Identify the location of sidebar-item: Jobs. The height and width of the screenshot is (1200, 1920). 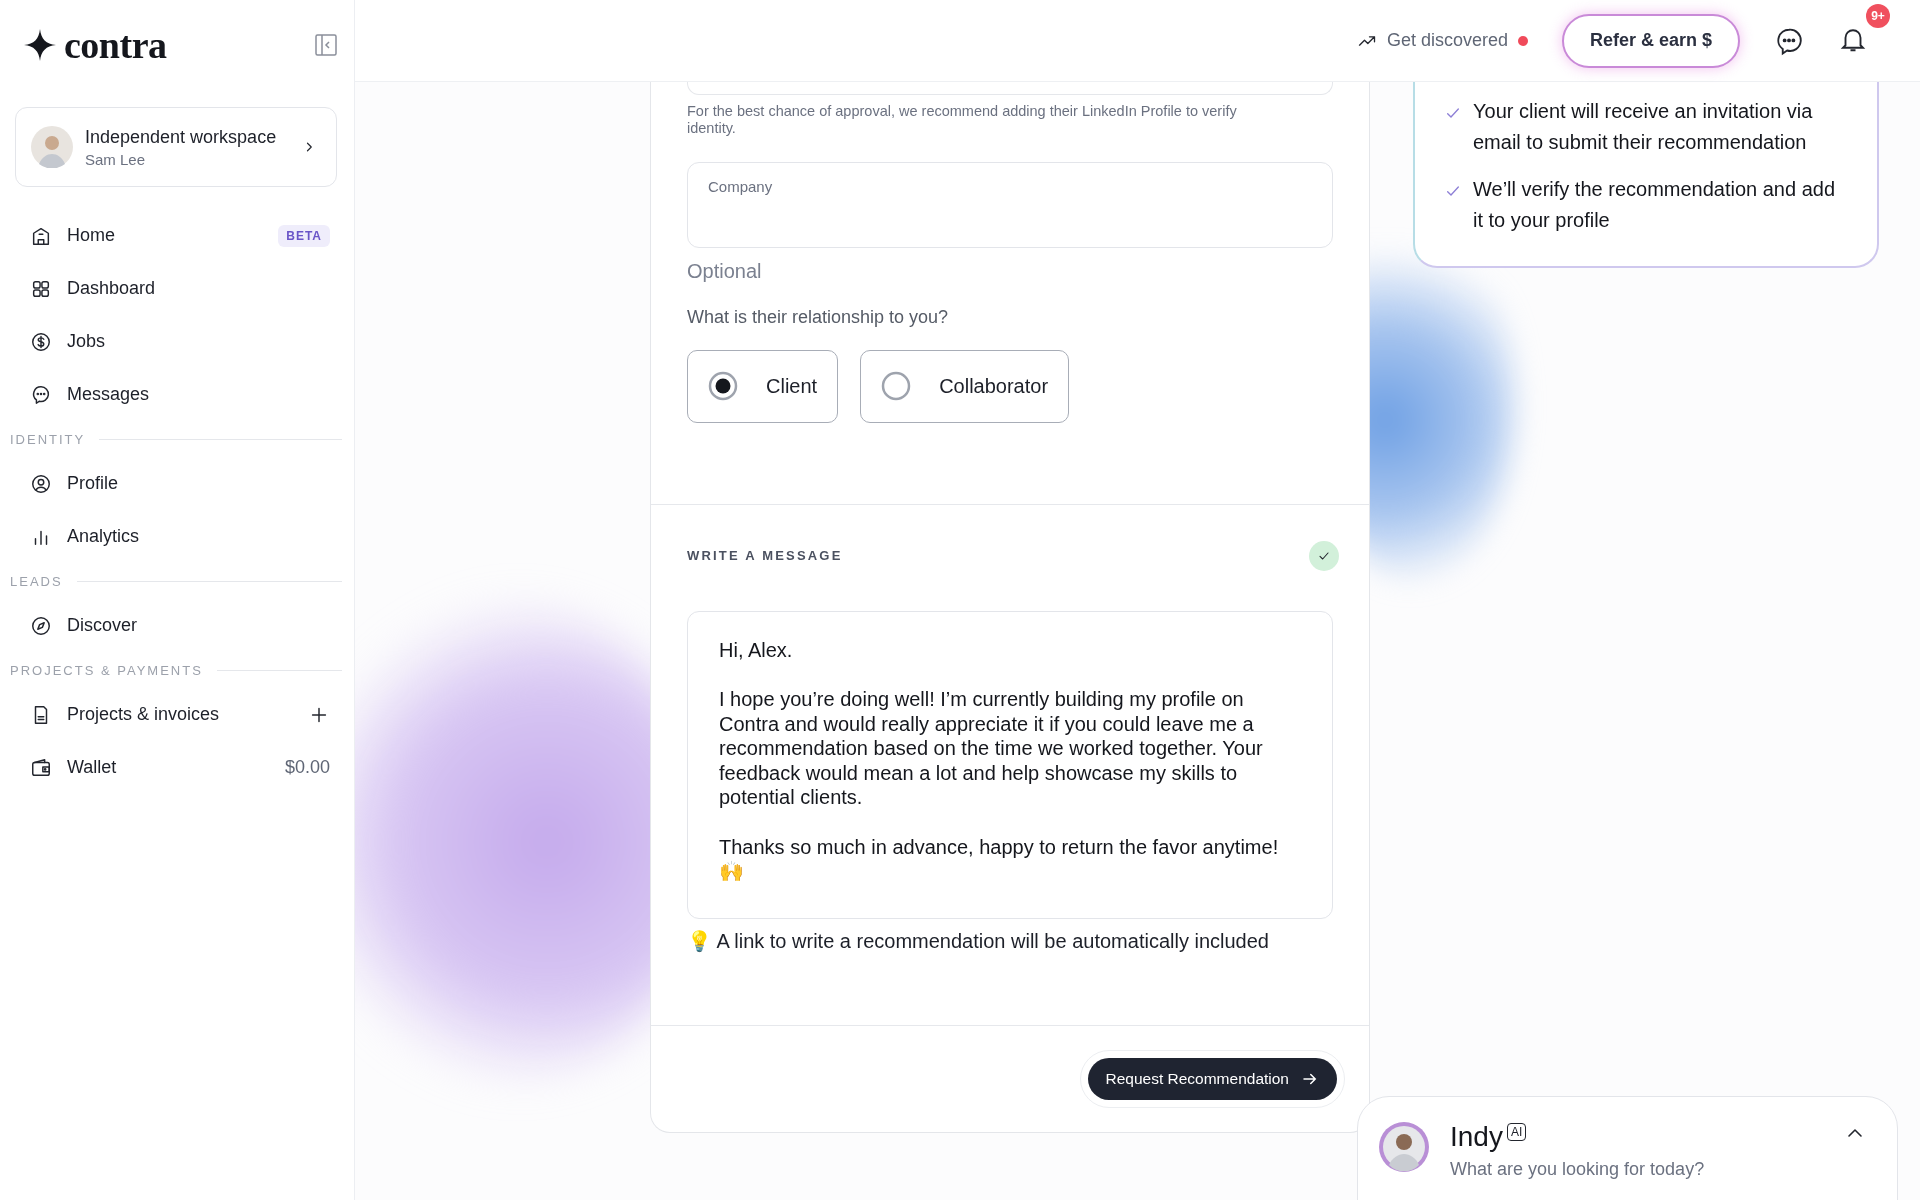
(176, 341).